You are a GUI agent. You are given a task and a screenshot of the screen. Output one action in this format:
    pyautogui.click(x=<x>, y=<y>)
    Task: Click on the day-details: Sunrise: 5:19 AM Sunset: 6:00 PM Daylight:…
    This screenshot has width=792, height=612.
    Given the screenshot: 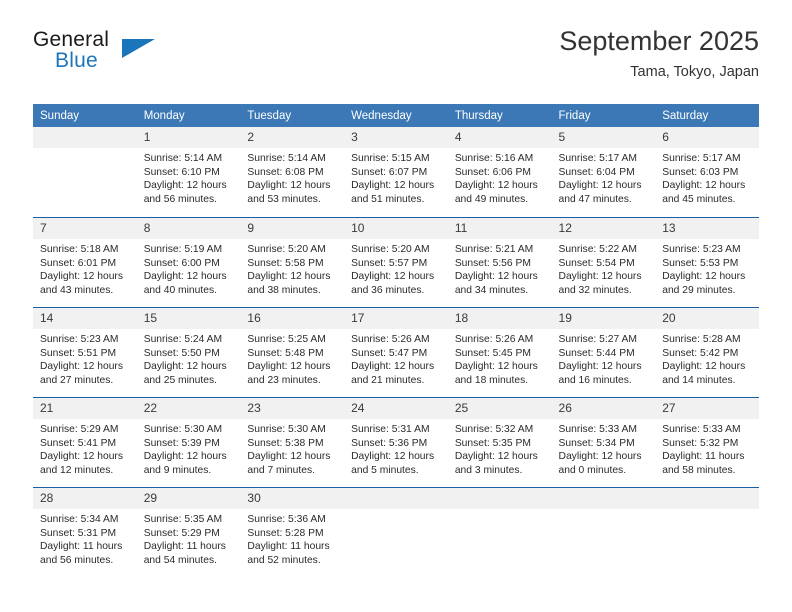 What is the action you would take?
    pyautogui.click(x=189, y=268)
    